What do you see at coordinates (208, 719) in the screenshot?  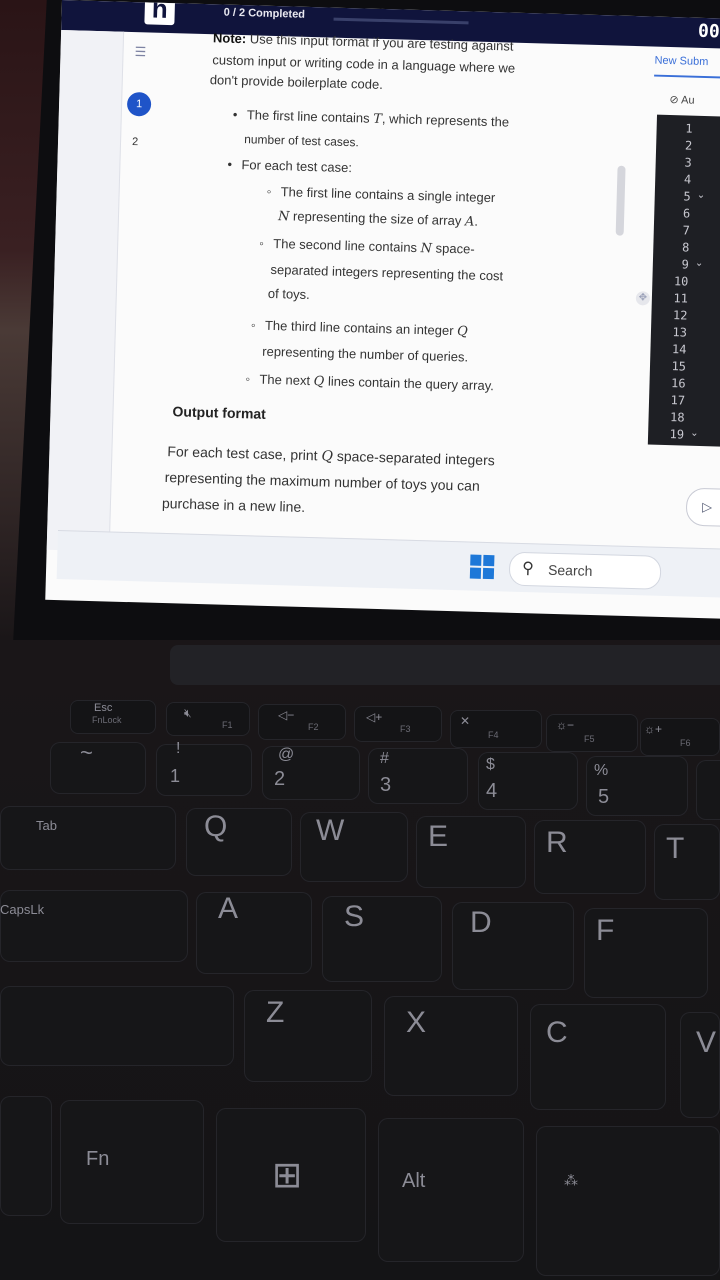 I see `key-f1: 🔇︎ F1` at bounding box center [208, 719].